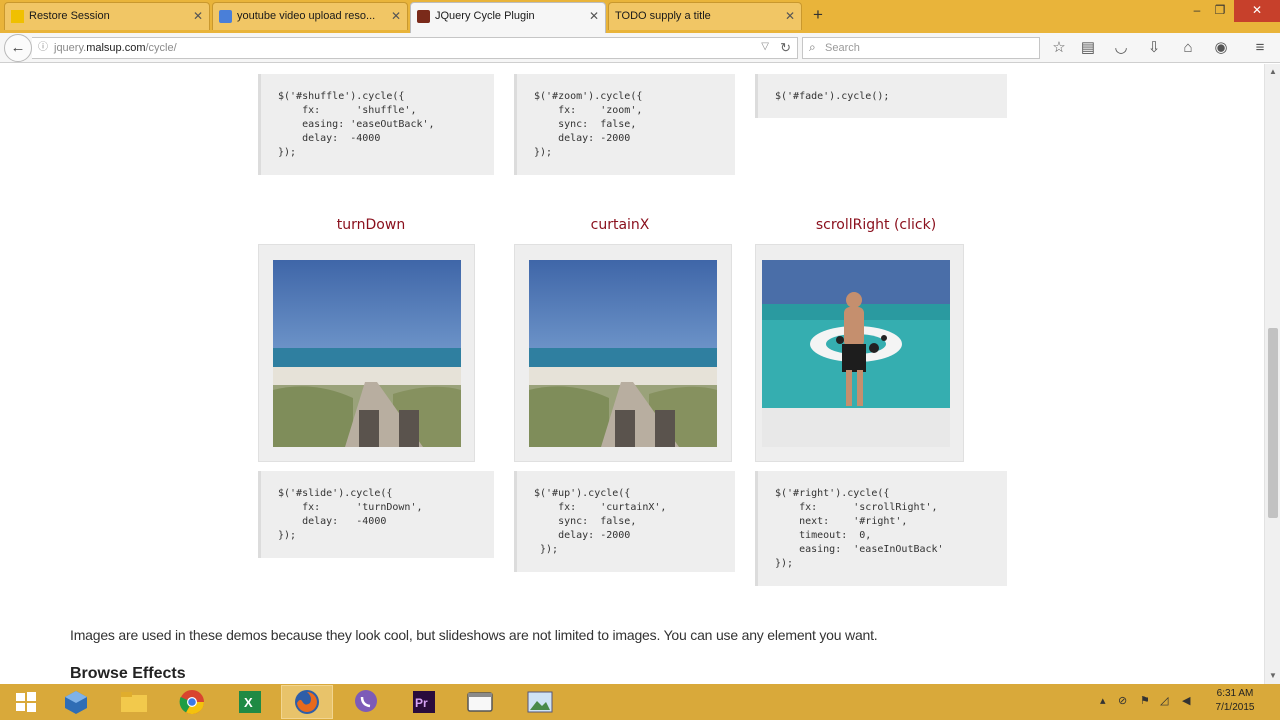 The width and height of the screenshot is (1280, 720). I want to click on scroll-down-icon: ▼, so click(1272, 676).